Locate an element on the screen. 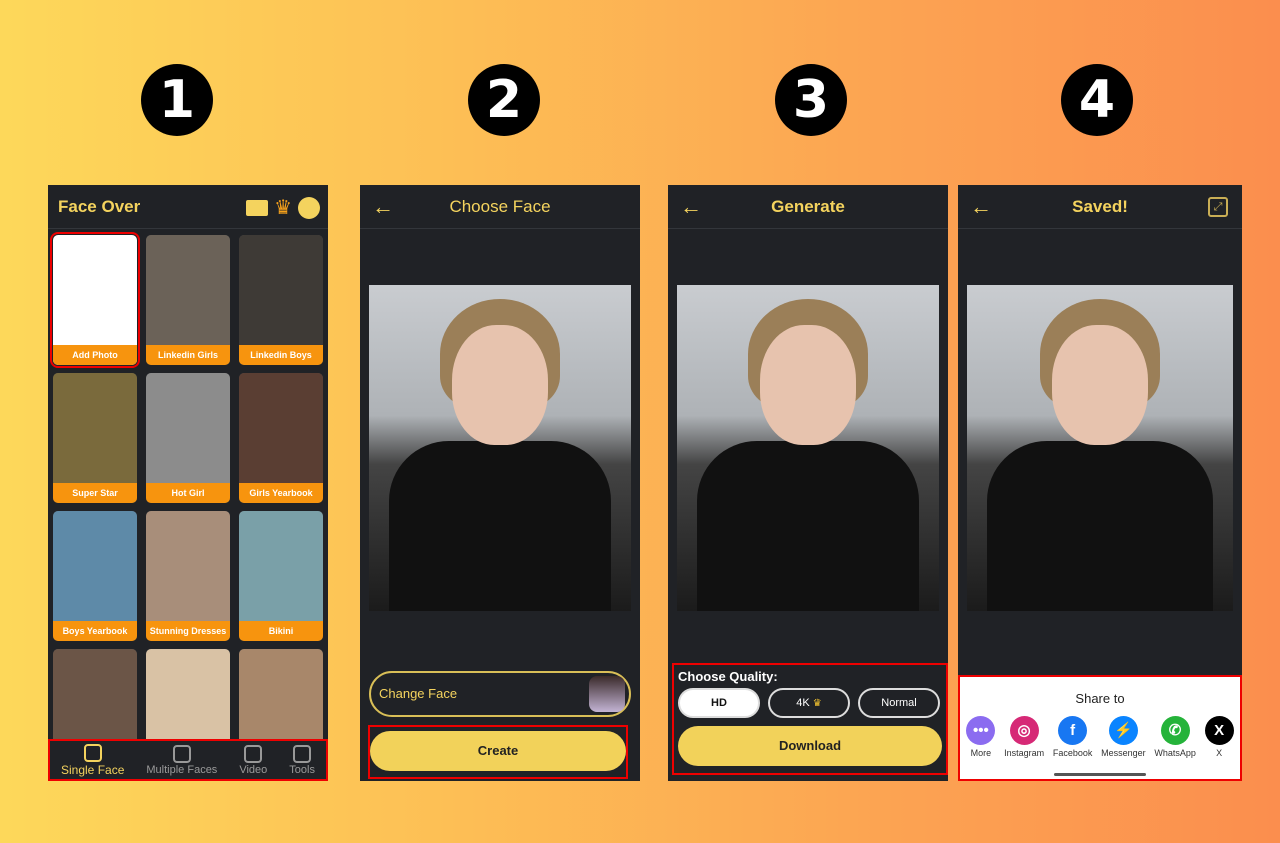 This screenshot has height=843, width=1280. header: ← Generate is located at coordinates (808, 207).